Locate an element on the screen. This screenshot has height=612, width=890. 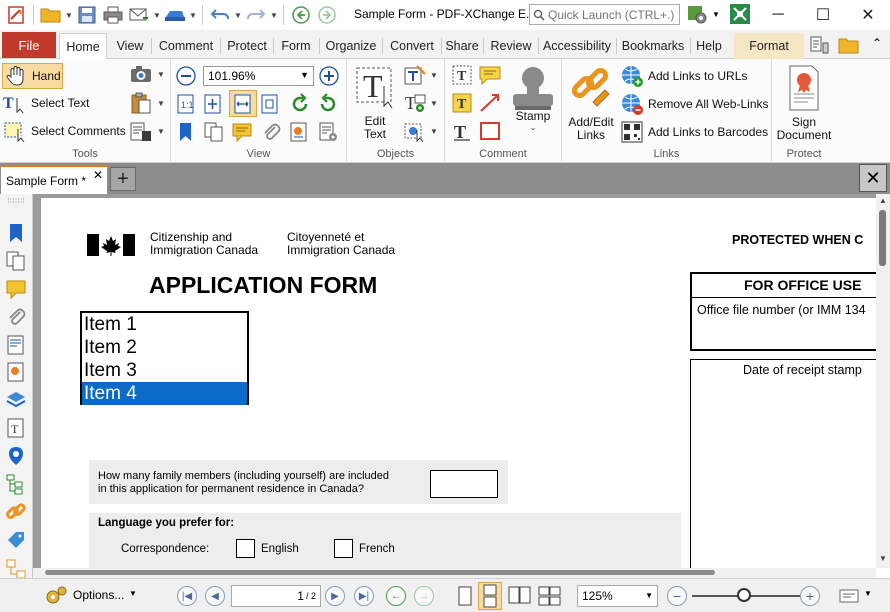
redo-icon is located at coordinates (256, 15).